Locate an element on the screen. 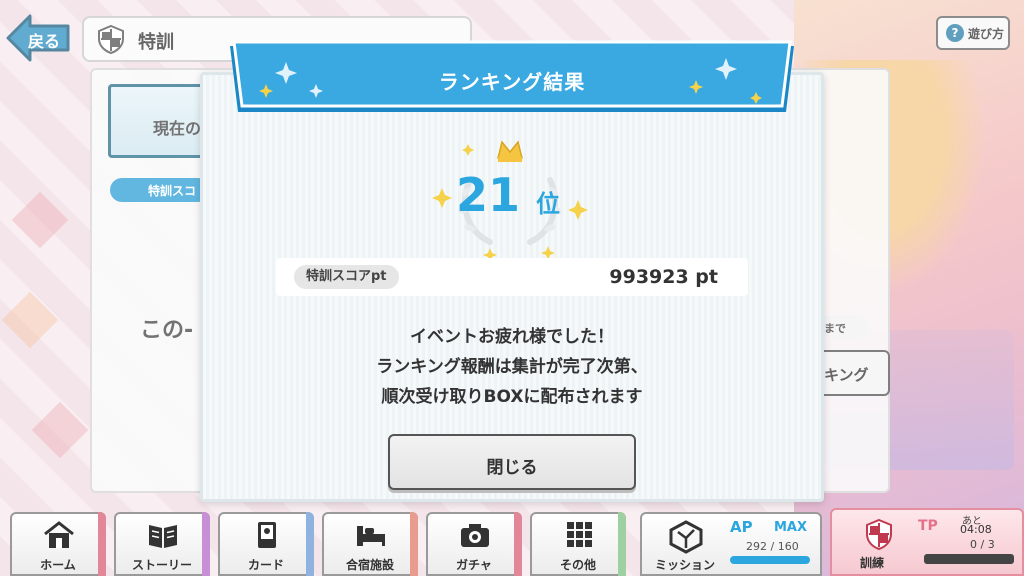 The image size is (1024, 576). home-icon is located at coordinates (59, 534).